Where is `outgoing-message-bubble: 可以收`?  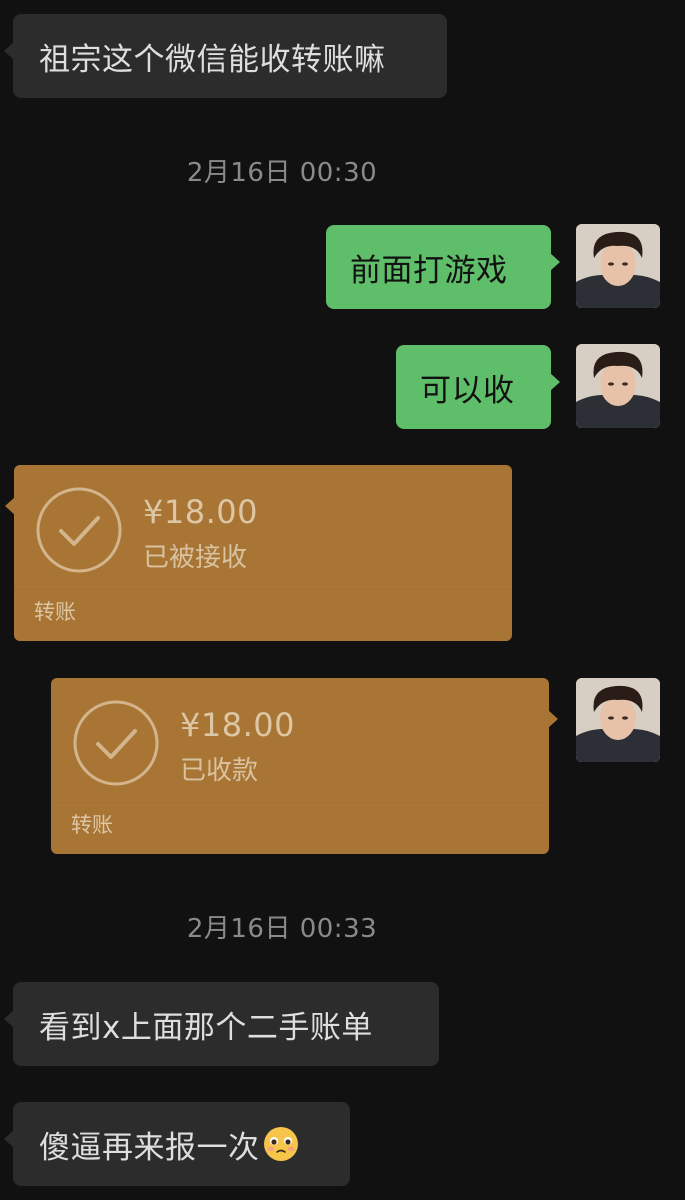 outgoing-message-bubble: 可以收 is located at coordinates (478, 387).